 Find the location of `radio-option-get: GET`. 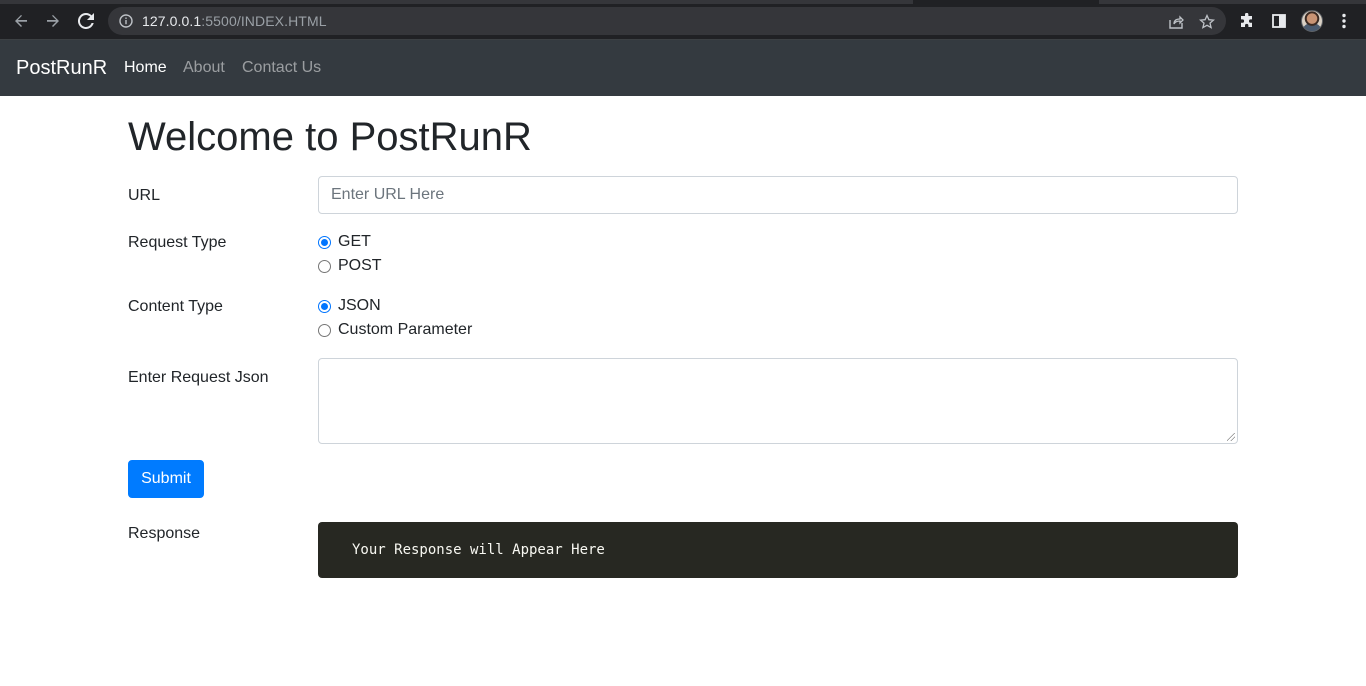

radio-option-get: GET is located at coordinates (344, 242).